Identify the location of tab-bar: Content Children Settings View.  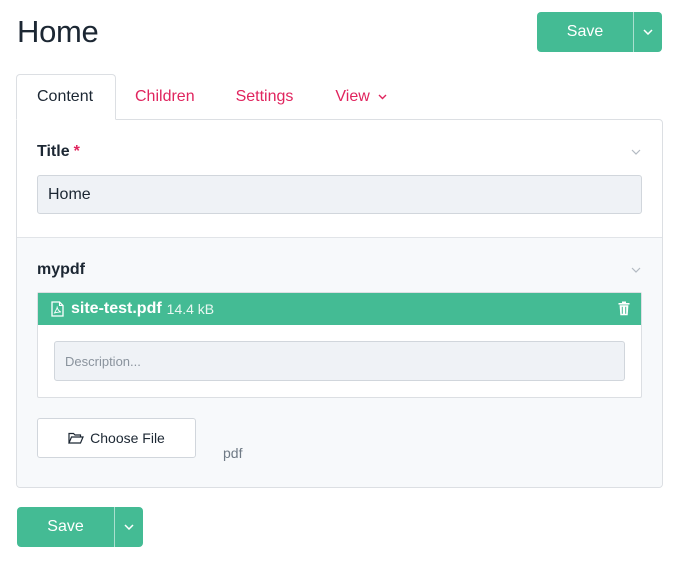
(339, 97).